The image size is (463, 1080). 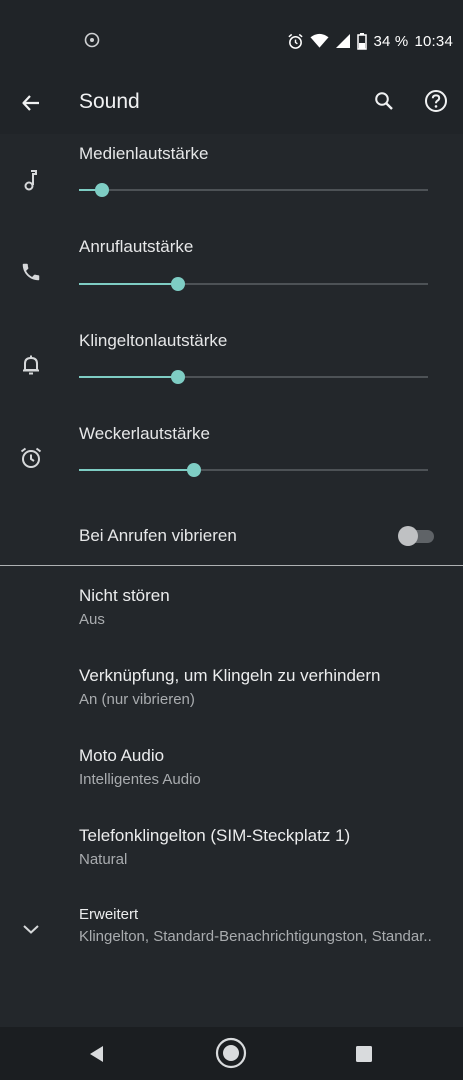 I want to click on item-subtitle: Aus, so click(x=92, y=619).